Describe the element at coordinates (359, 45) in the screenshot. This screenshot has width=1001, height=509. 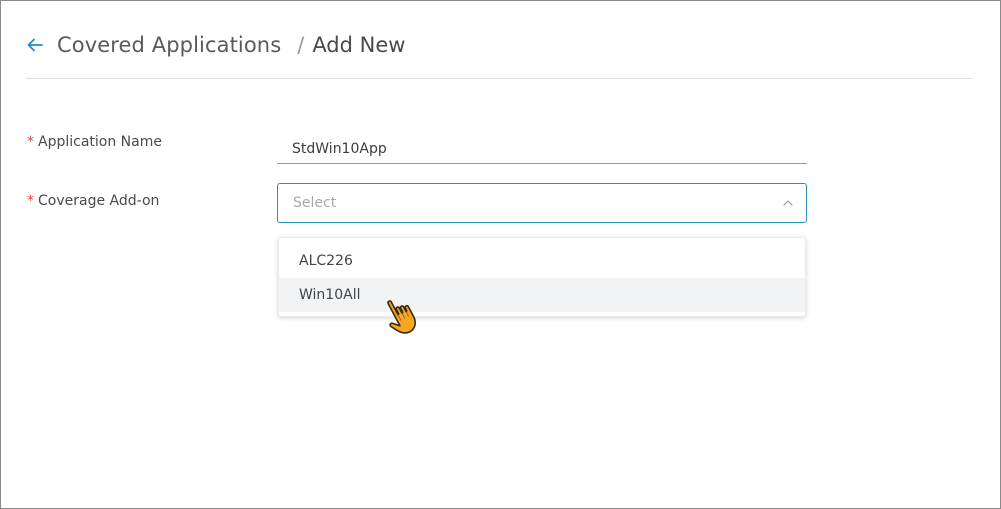
I see `page-title: Add New` at that location.